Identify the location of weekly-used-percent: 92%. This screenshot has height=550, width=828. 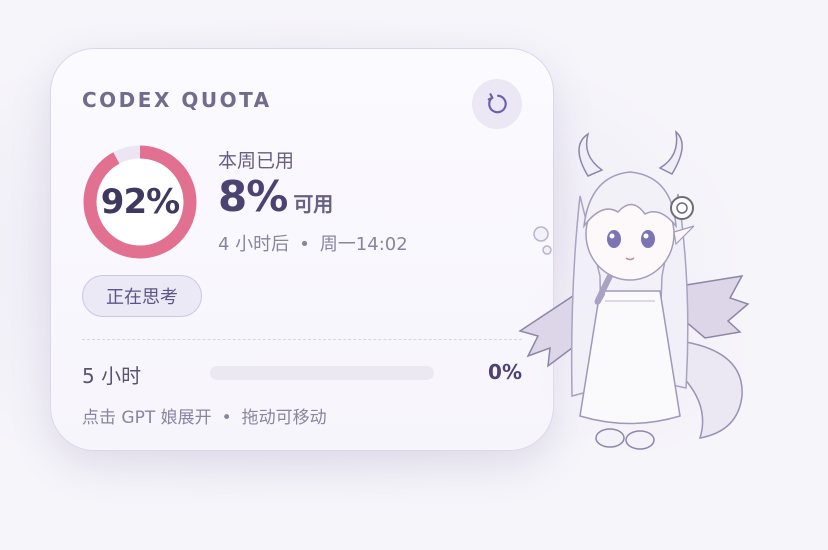
(140, 202).